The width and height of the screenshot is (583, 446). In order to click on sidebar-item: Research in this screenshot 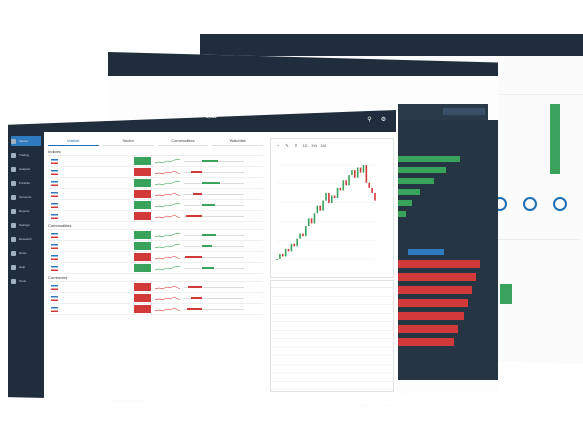, I will do `click(26, 239)`.